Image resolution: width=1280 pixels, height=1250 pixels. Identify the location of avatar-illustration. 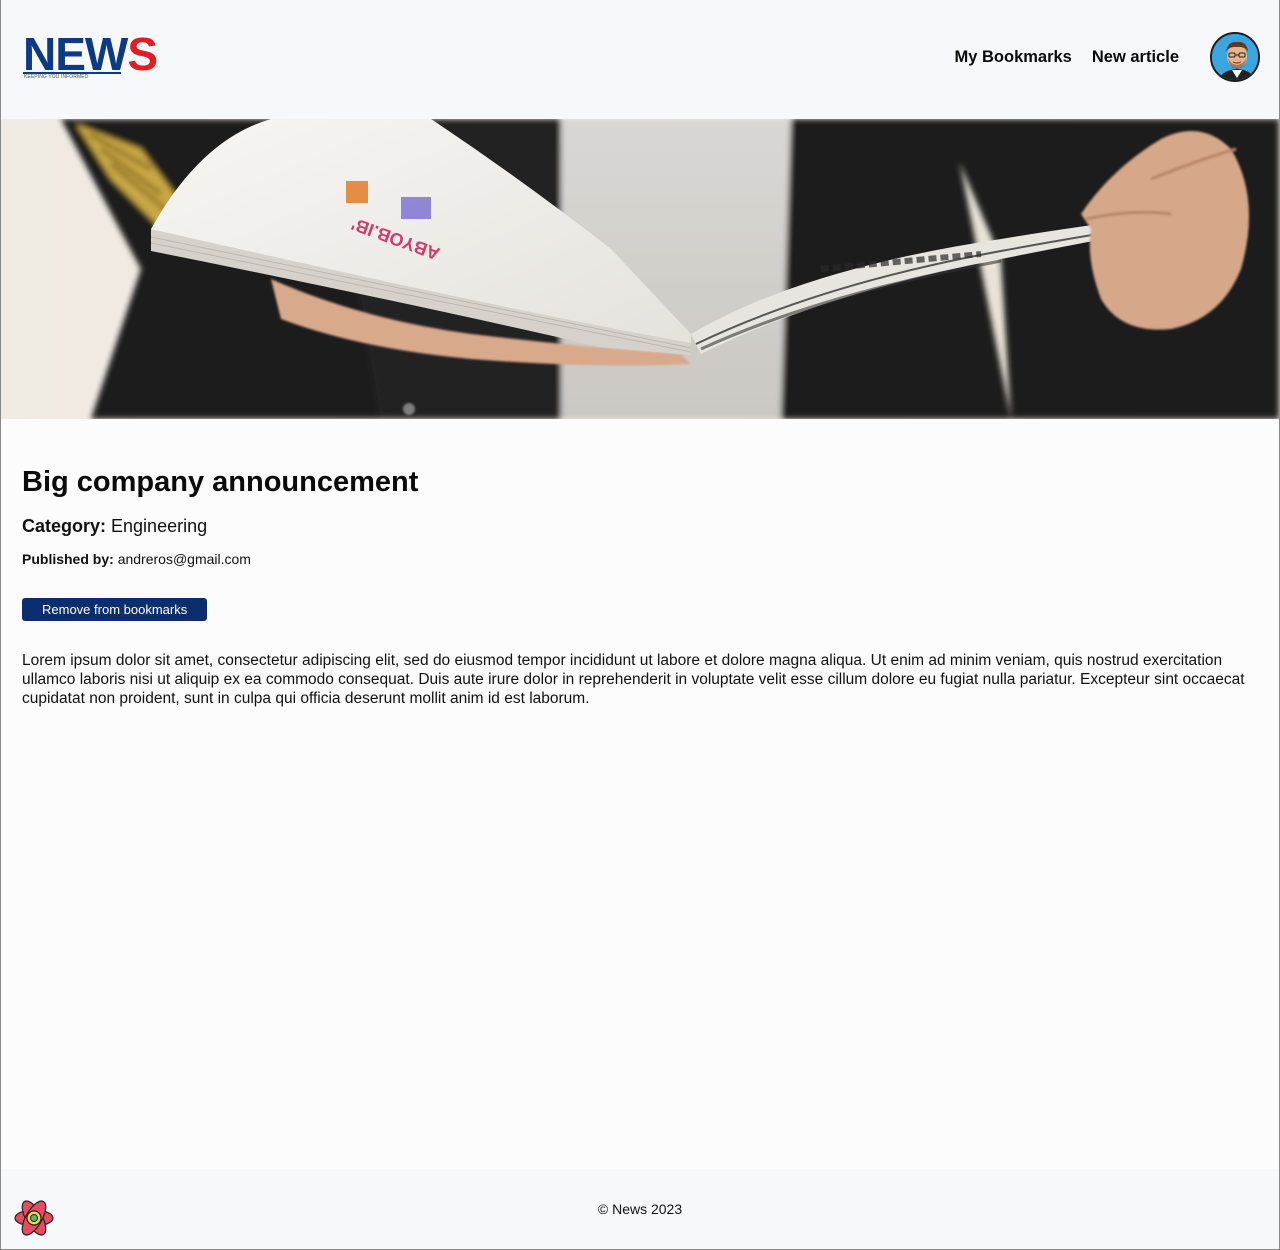
(1235, 57).